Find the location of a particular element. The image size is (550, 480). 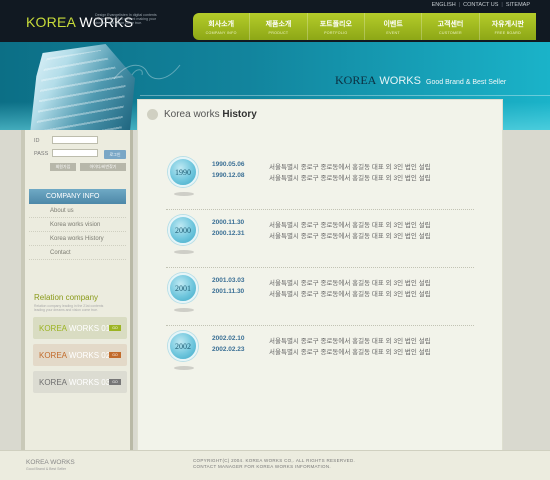

brand-korea: KOREA is located at coordinates (356, 80).